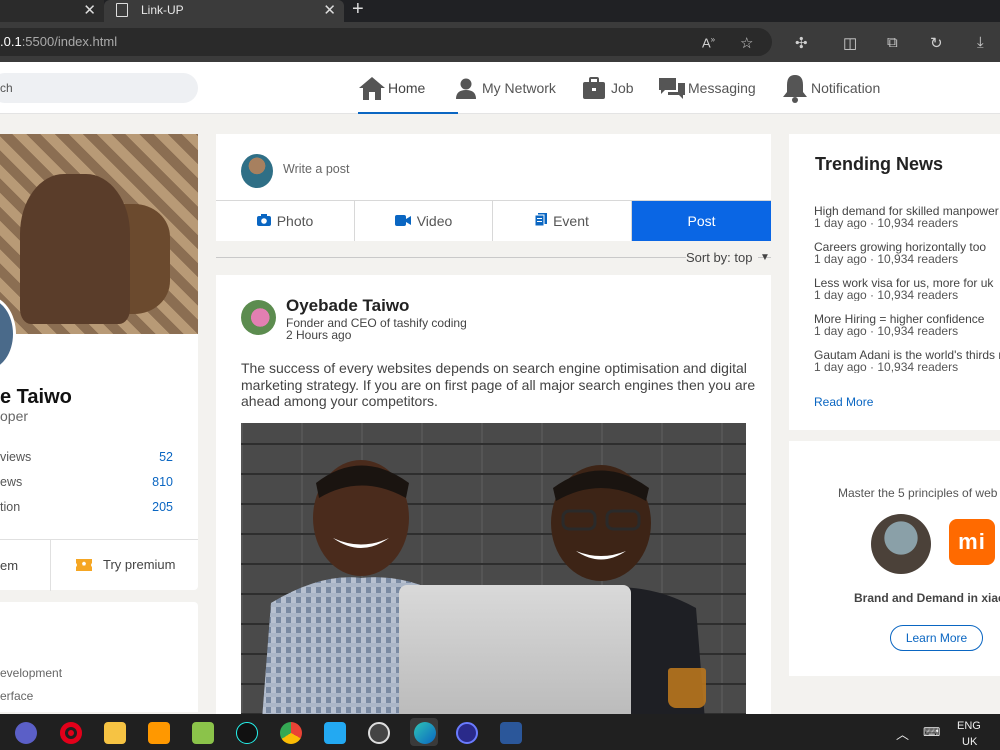  Describe the element at coordinates (90, 457) in the screenshot. I see `profile-stat-row: views 52` at that location.